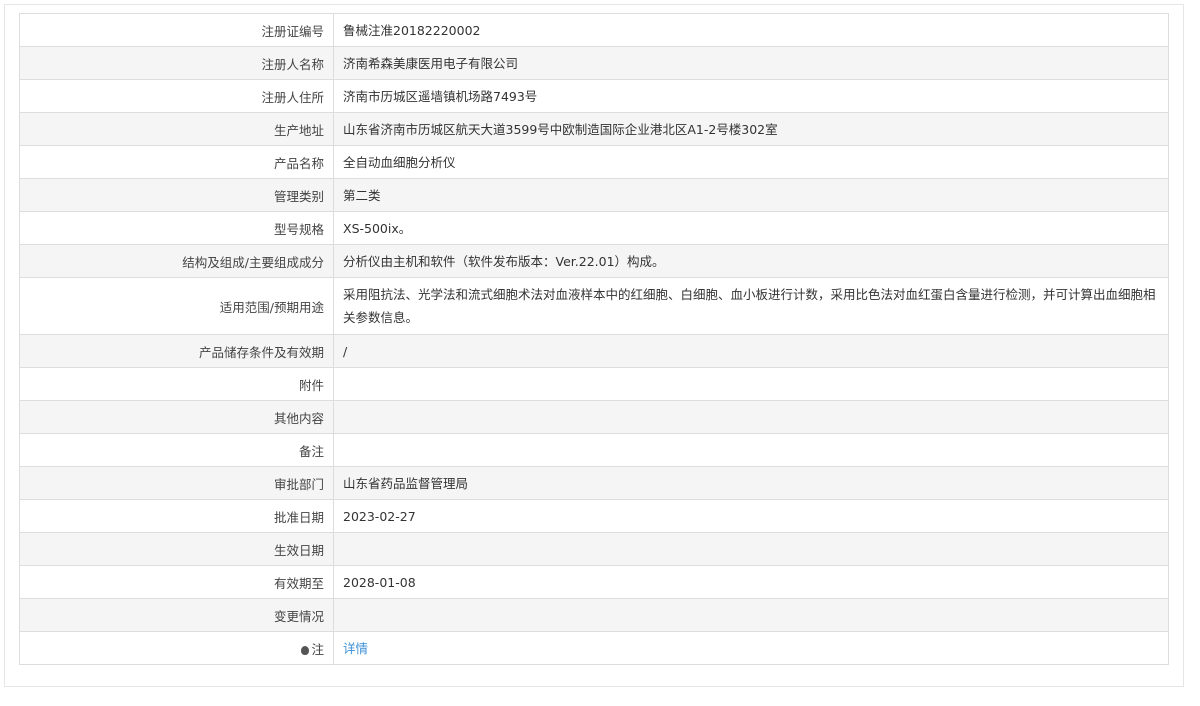 The height and width of the screenshot is (706, 1200). Describe the element at coordinates (176, 516) in the screenshot. I see `row-label: 批准日期` at that location.